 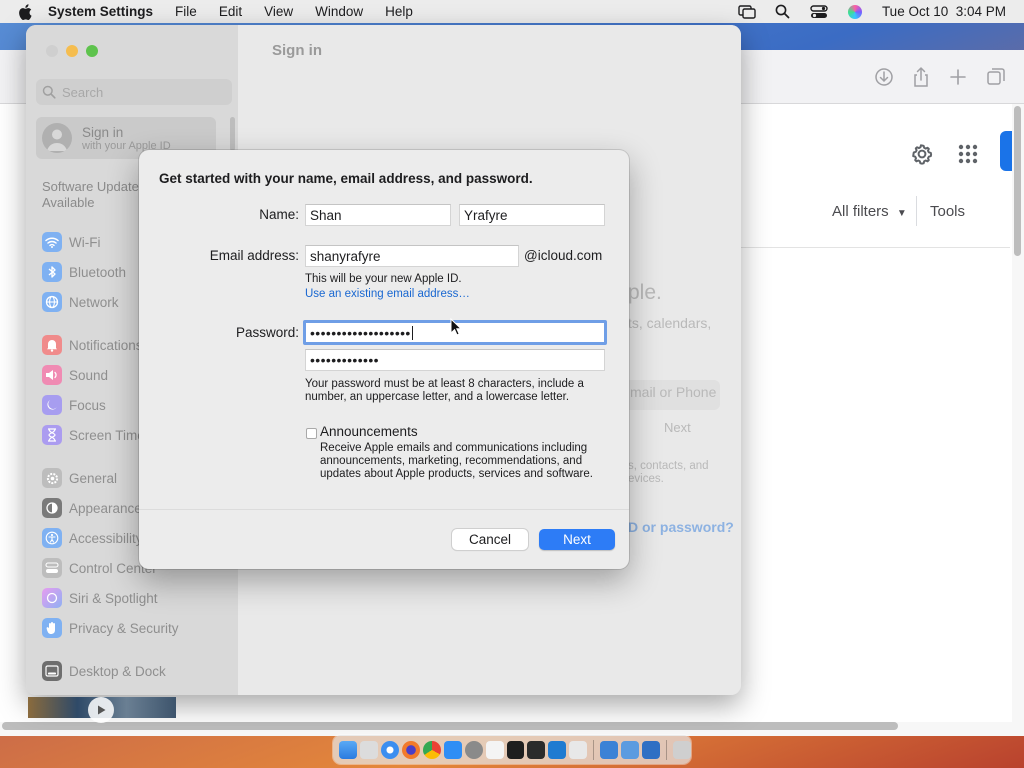 What do you see at coordinates (431, 749) in the screenshot?
I see `chrome-icon` at bounding box center [431, 749].